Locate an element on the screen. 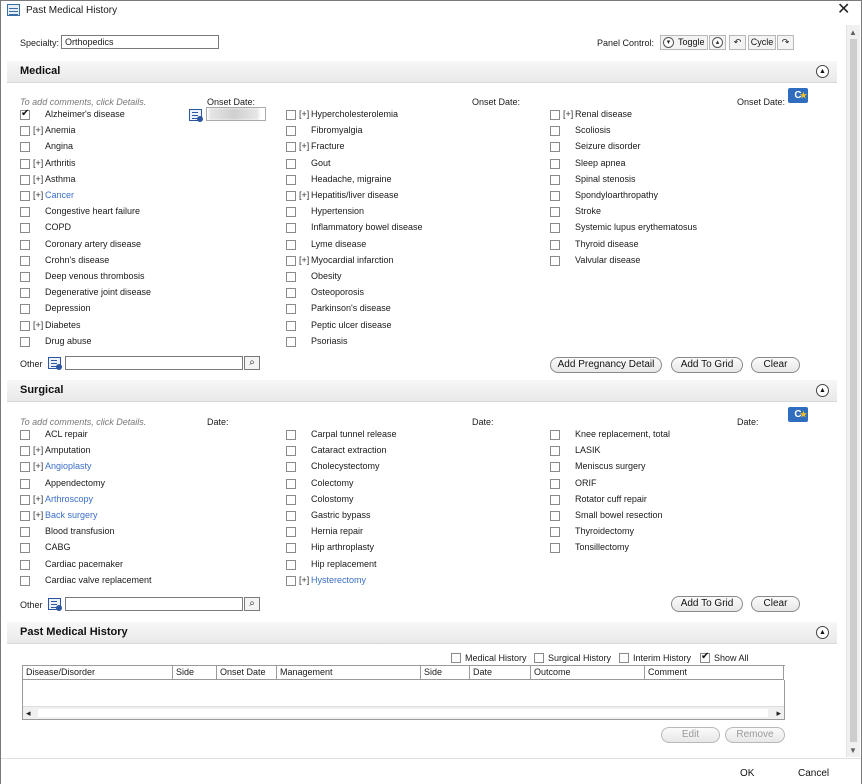 Image resolution: width=862 pixels, height=784 pixels. scroll-up-icon: ▲ is located at coordinates (853, 32).